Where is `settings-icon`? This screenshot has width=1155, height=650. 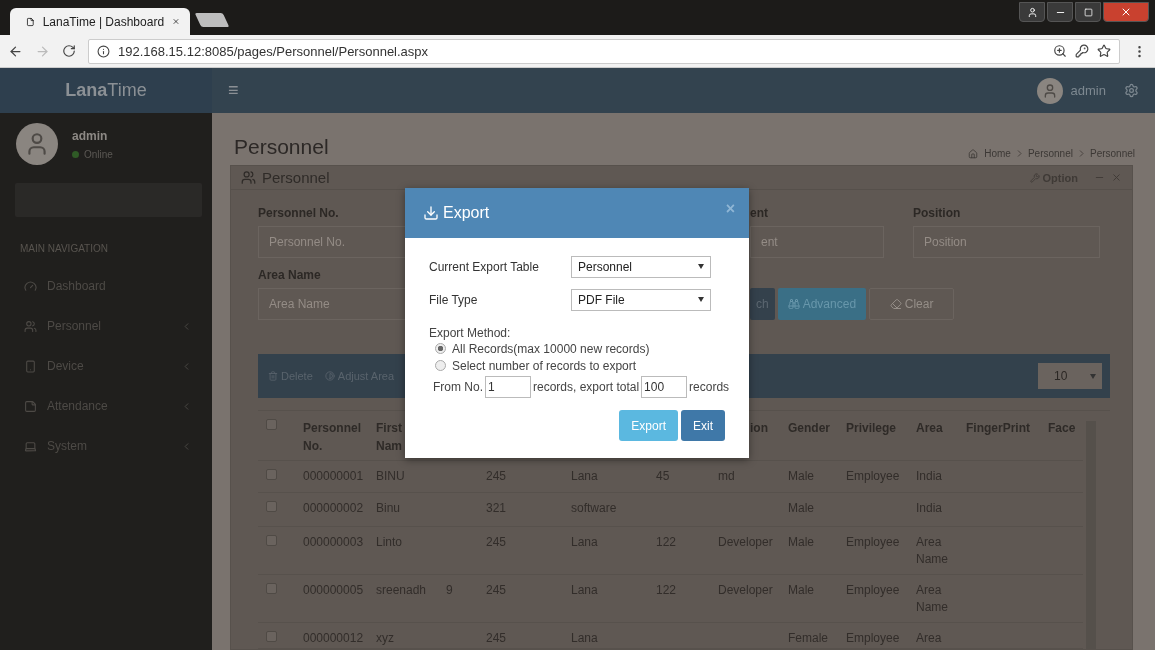 settings-icon is located at coordinates (1131, 90).